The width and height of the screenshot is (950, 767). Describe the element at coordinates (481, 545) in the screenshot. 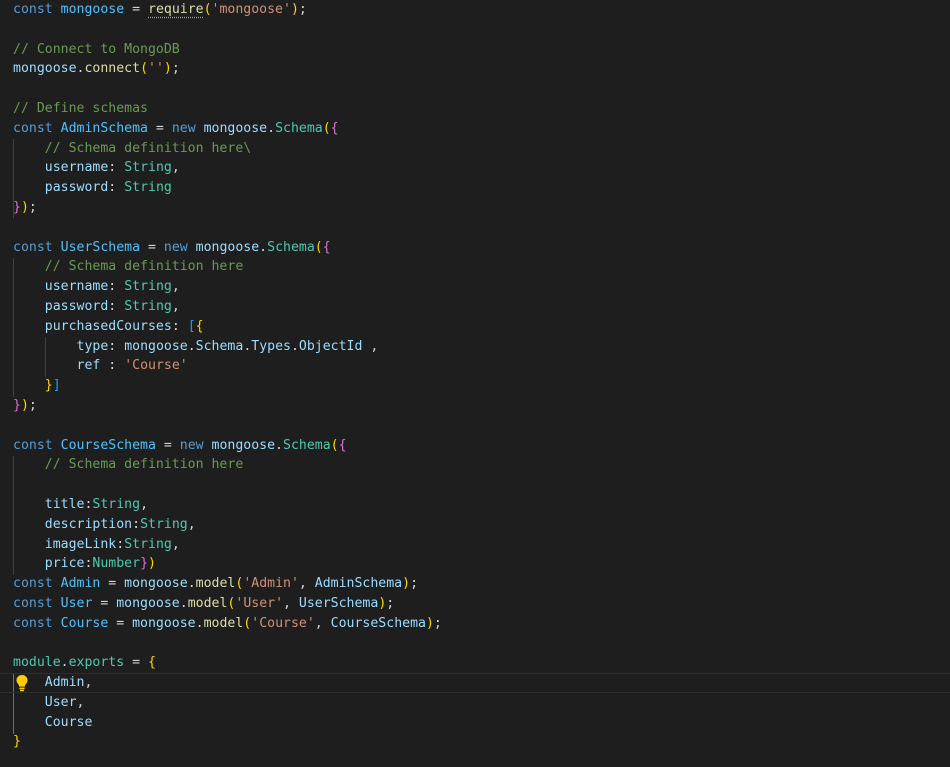

I see `code-line: imageLink:String,` at that location.